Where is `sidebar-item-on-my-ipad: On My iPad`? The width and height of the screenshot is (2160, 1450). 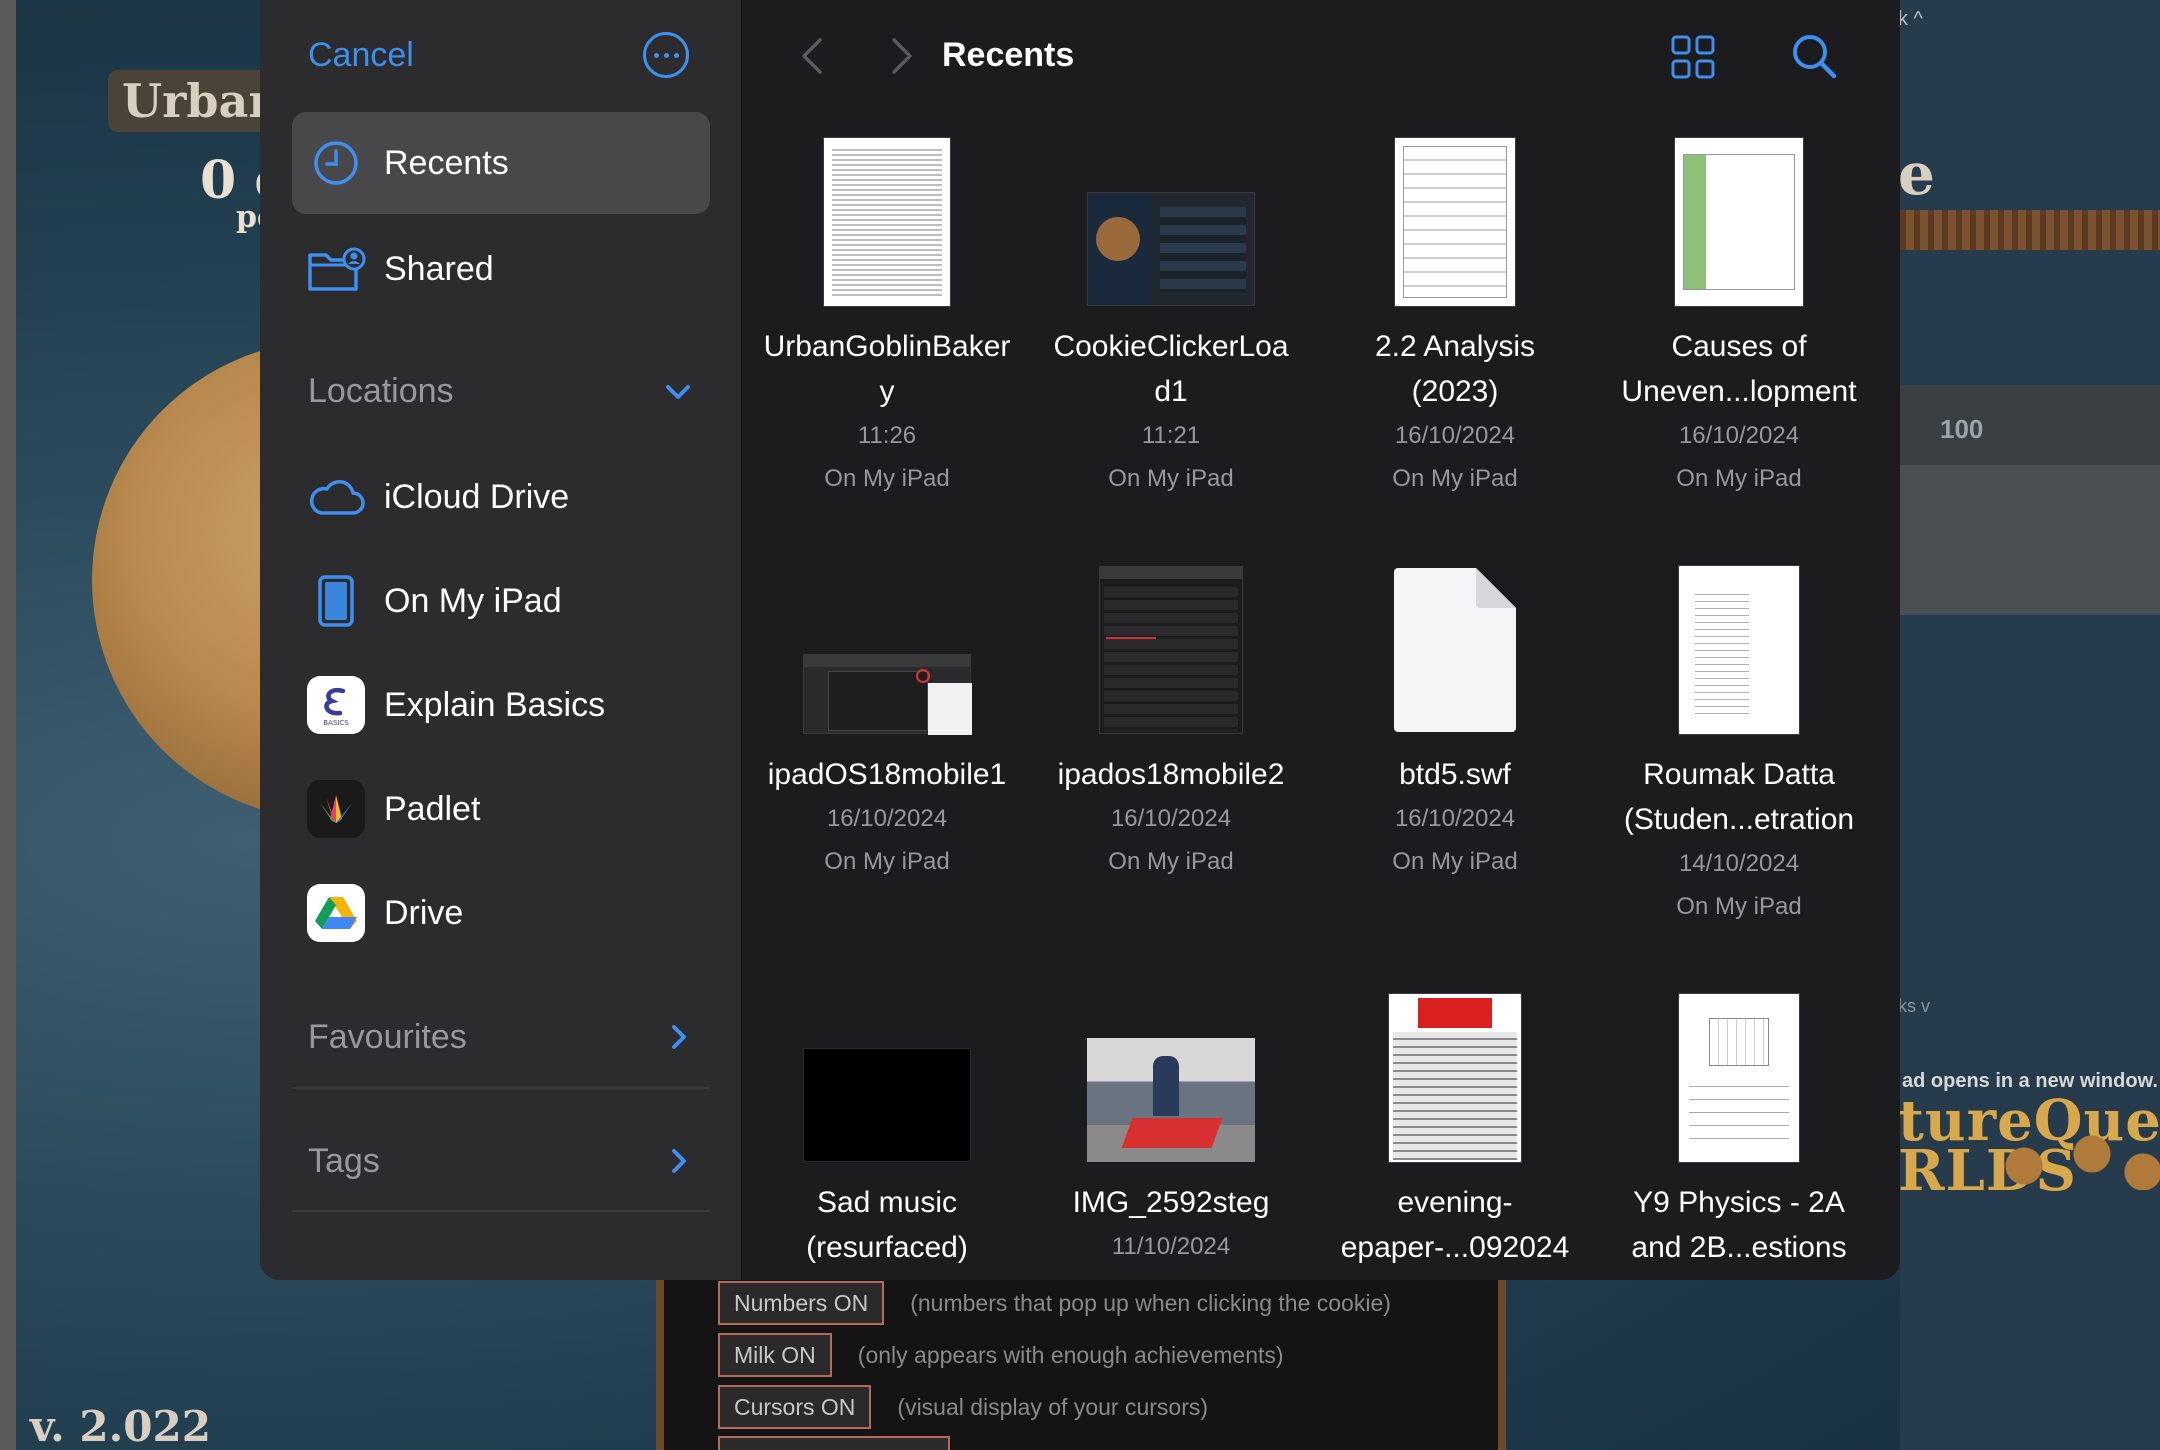 sidebar-item-on-my-ipad: On My iPad is located at coordinates (501, 601).